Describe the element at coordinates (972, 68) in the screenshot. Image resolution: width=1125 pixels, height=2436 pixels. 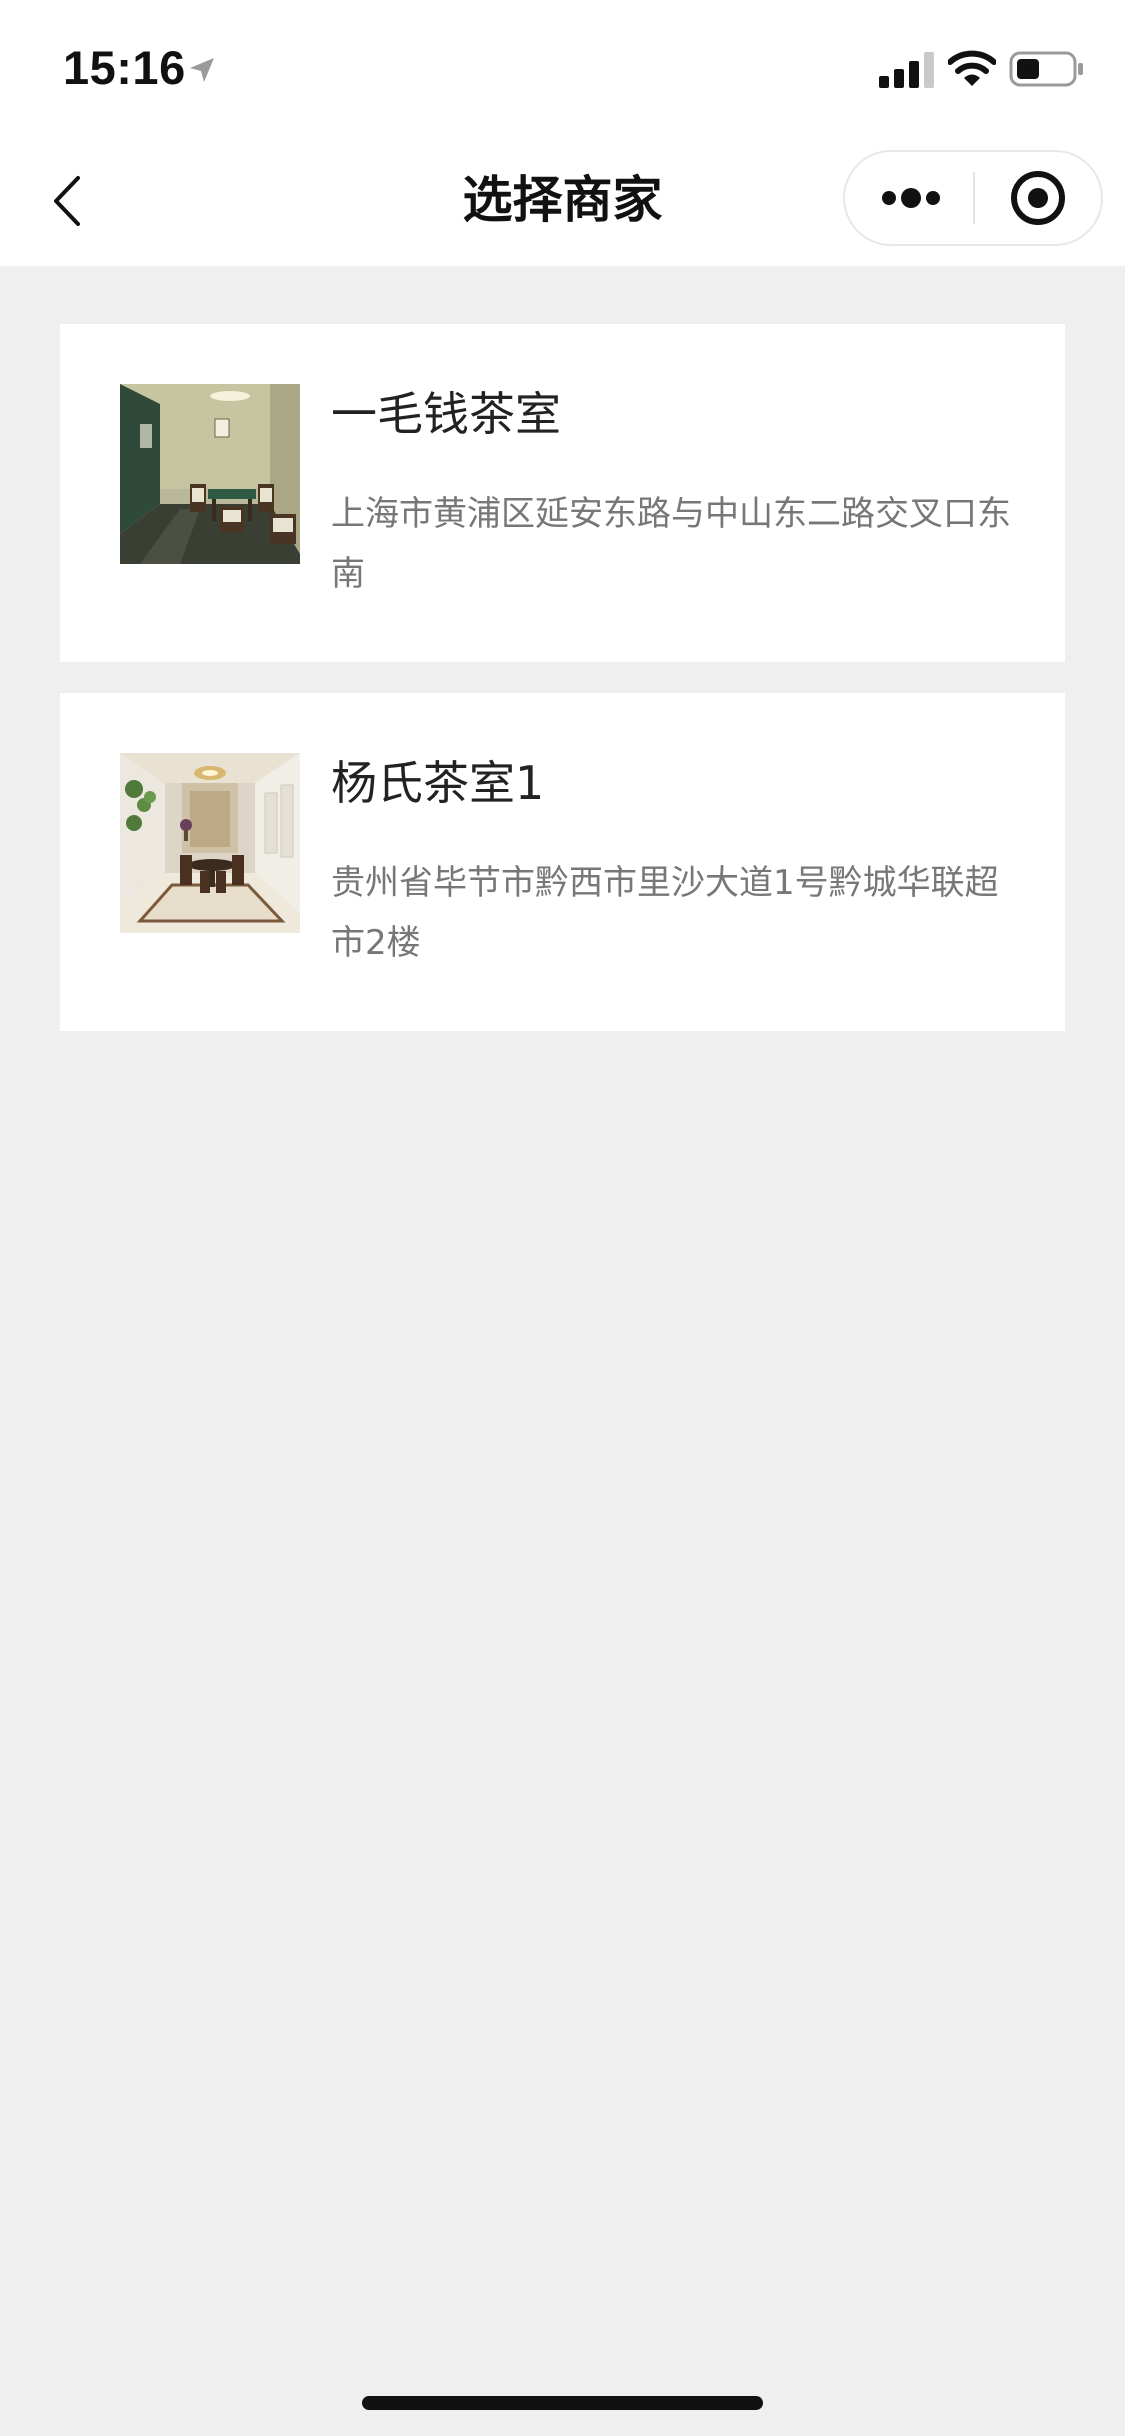
I see `wifi-icon` at that location.